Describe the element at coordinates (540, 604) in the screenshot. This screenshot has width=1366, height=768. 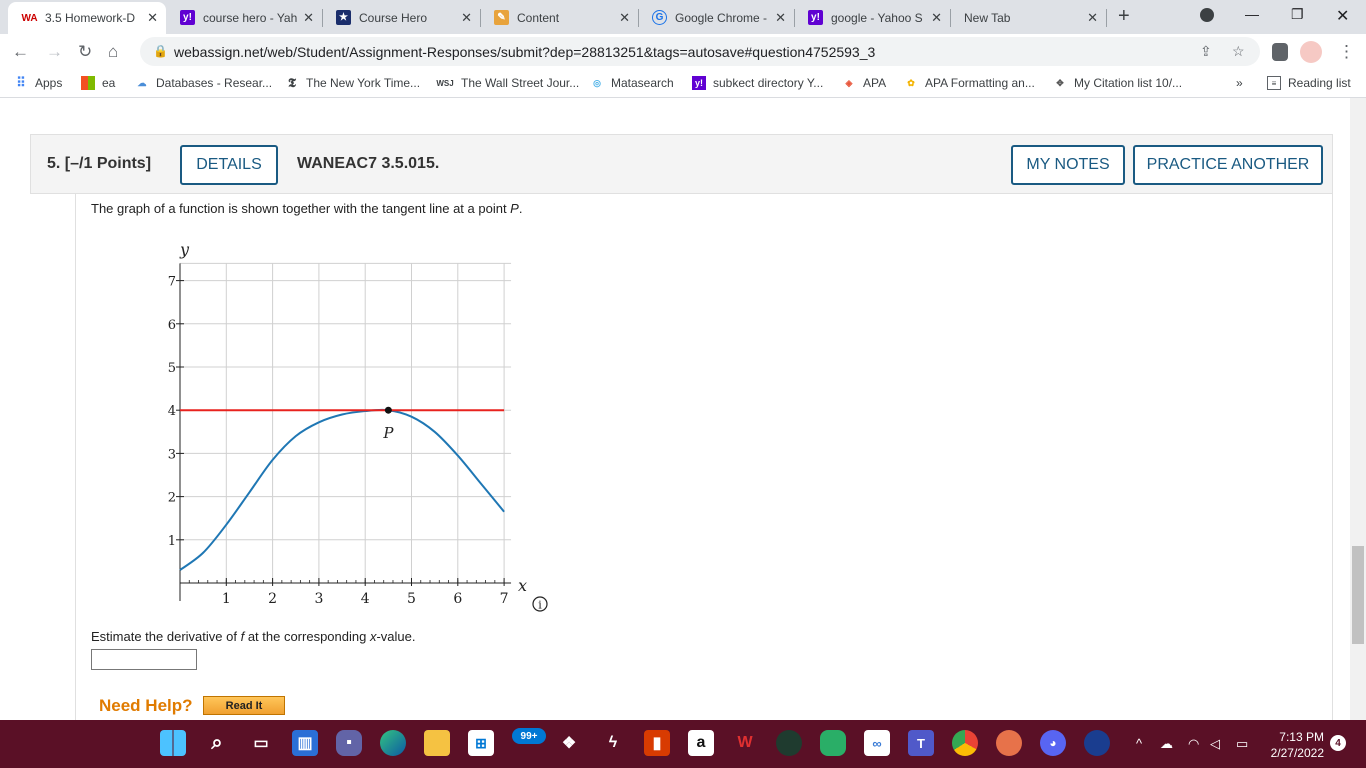
I see `info-icon: i` at that location.